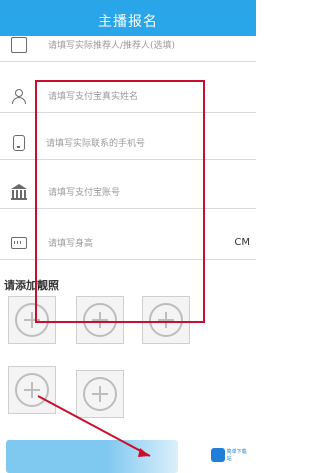  What do you see at coordinates (236, 455) in the screenshot?
I see `watermark-text: 简单下载站` at bounding box center [236, 455].